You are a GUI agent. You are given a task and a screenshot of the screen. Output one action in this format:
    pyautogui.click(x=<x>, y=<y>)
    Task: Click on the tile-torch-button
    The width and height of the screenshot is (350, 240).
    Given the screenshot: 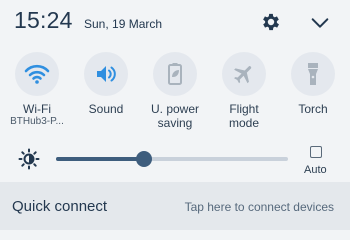 What is the action you would take?
    pyautogui.click(x=313, y=74)
    